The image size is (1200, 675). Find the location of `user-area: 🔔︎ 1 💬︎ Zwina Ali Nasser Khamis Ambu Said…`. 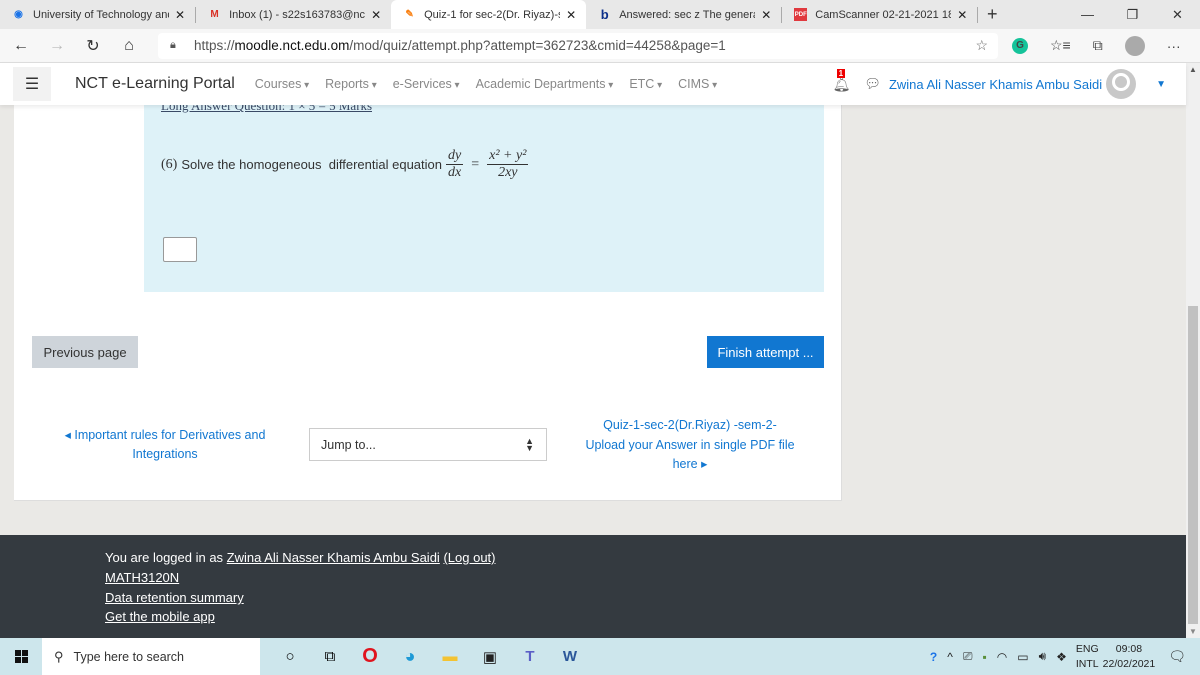

user-area: 🔔︎ 1 💬︎ Zwina Ali Nasser Khamis Ambu Said… is located at coordinates (999, 83).